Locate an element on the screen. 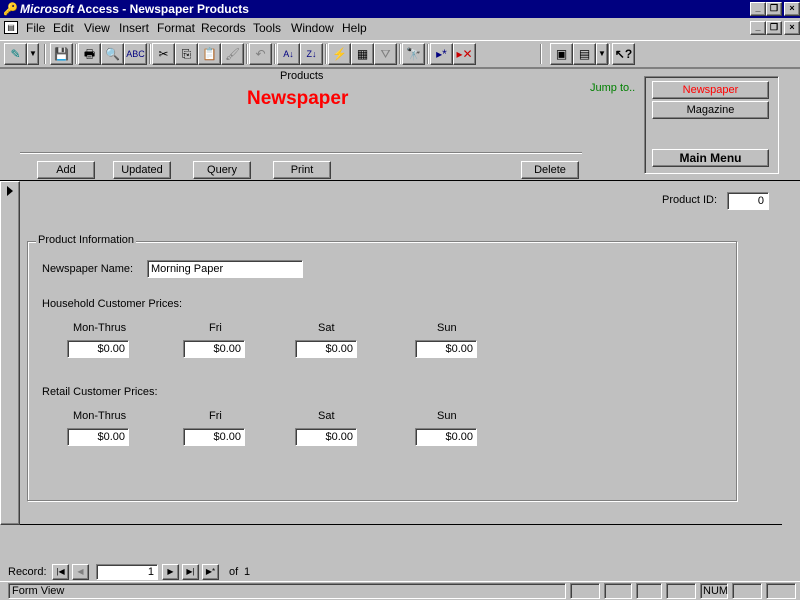  minimize-button: _ is located at coordinates (758, 9).